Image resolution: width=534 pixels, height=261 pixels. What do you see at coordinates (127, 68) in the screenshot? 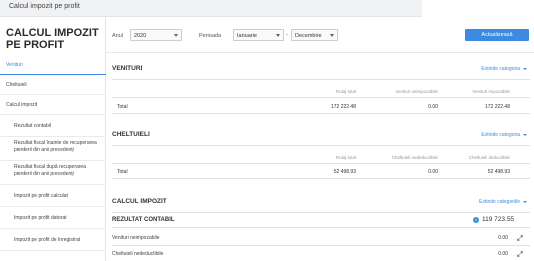
I see `venituri-title: VENITURI` at bounding box center [127, 68].